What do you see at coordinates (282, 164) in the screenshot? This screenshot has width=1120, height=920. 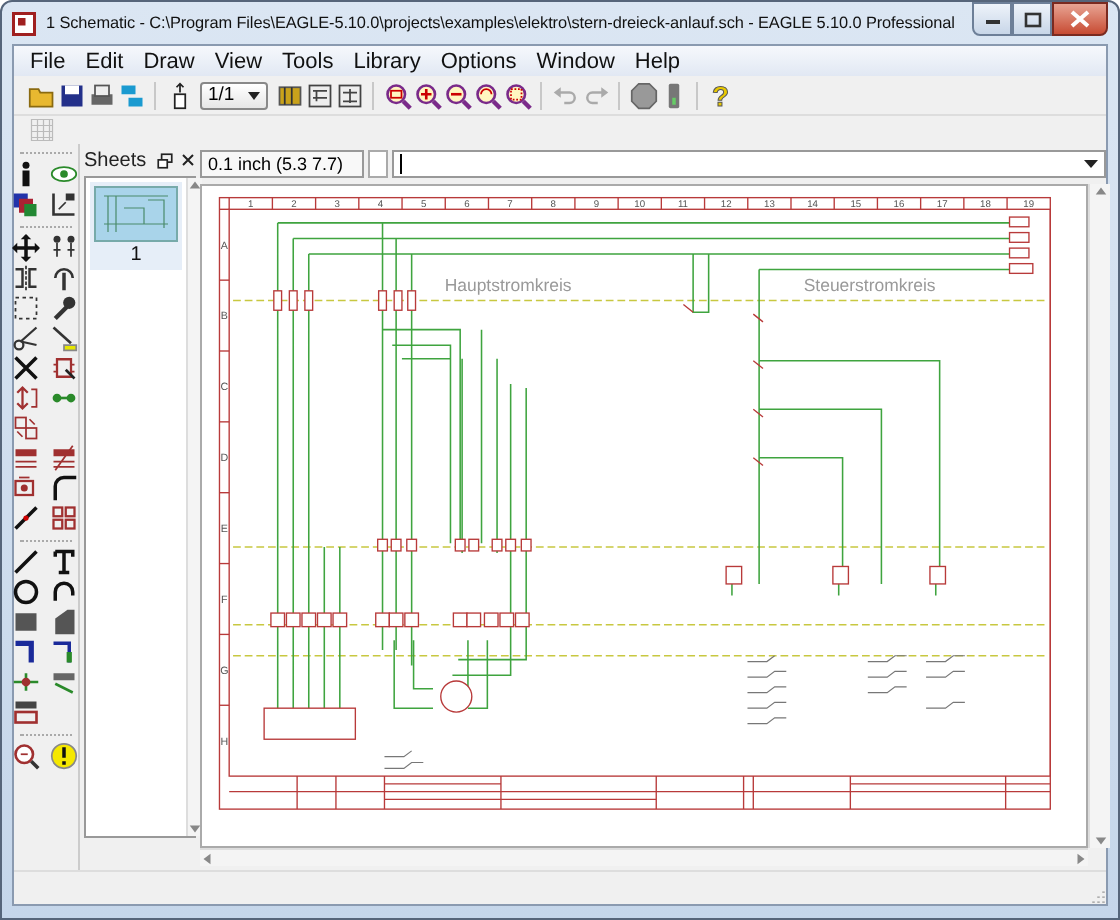 I see `coordinate-display: 0.1 inch (5.3 7.7)` at bounding box center [282, 164].